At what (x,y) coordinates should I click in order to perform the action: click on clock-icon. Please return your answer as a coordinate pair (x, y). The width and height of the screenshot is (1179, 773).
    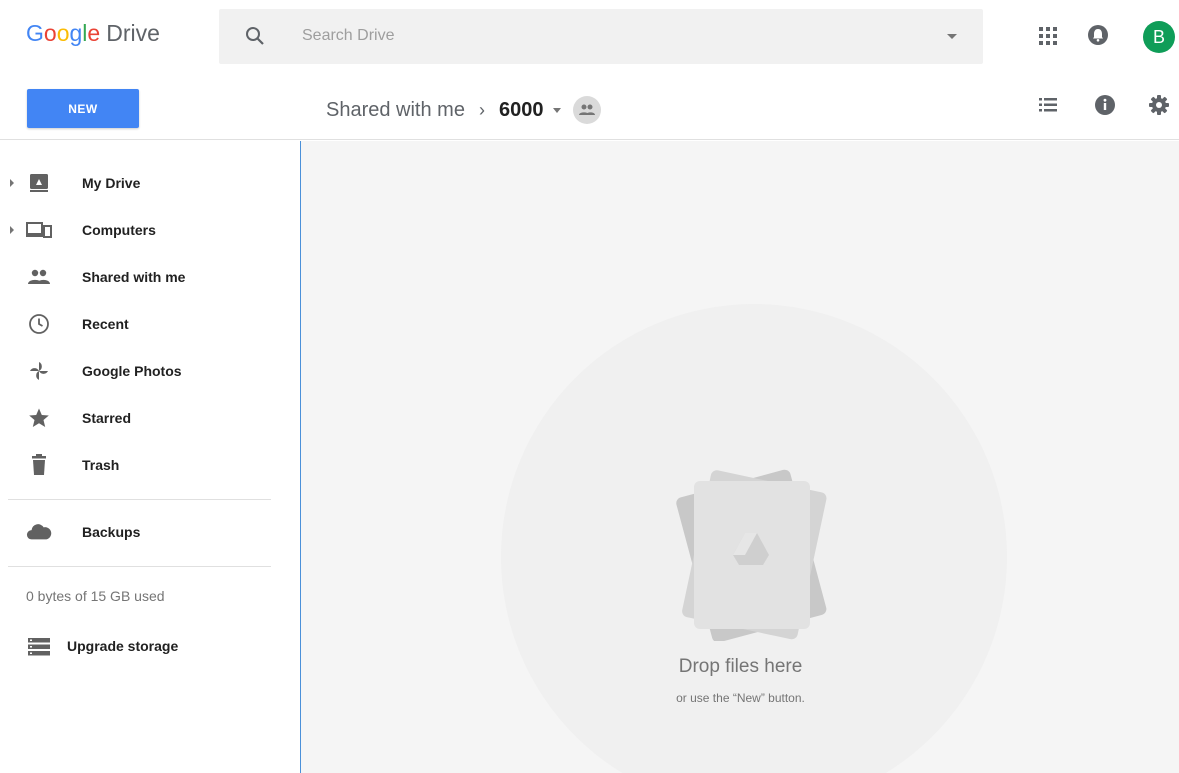
    Looking at the image, I should click on (39, 324).